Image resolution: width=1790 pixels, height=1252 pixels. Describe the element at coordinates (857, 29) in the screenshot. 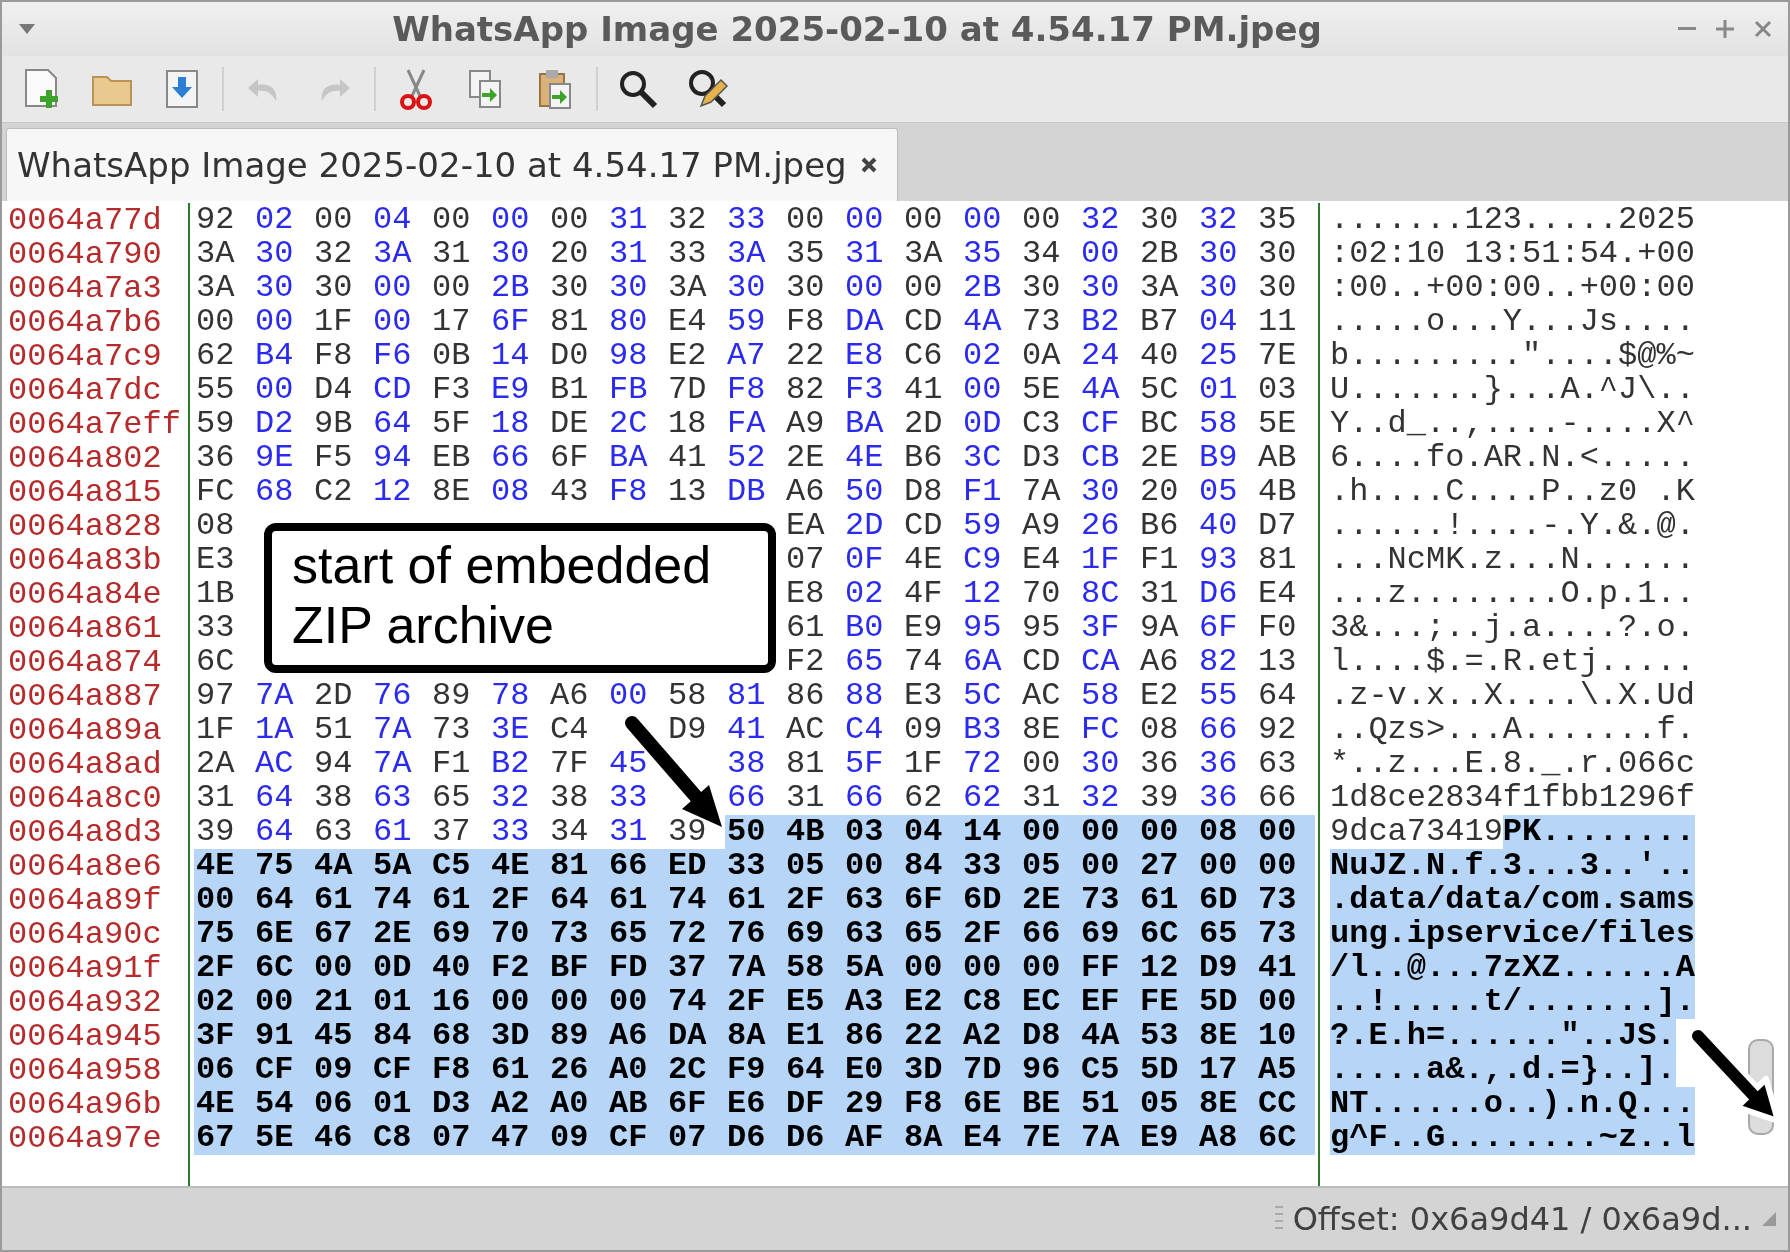

I see `window-title: WhatsApp Image 2025-02-10 at 4.54.17 PM.jpeg` at that location.